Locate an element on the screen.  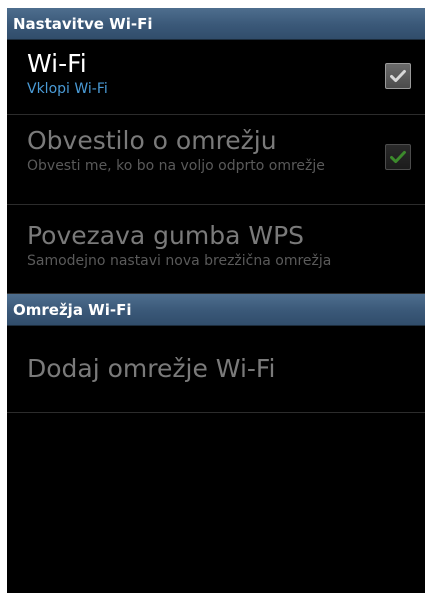
section-header-title: Nastavitve Wi-Fi is located at coordinates (83, 24).